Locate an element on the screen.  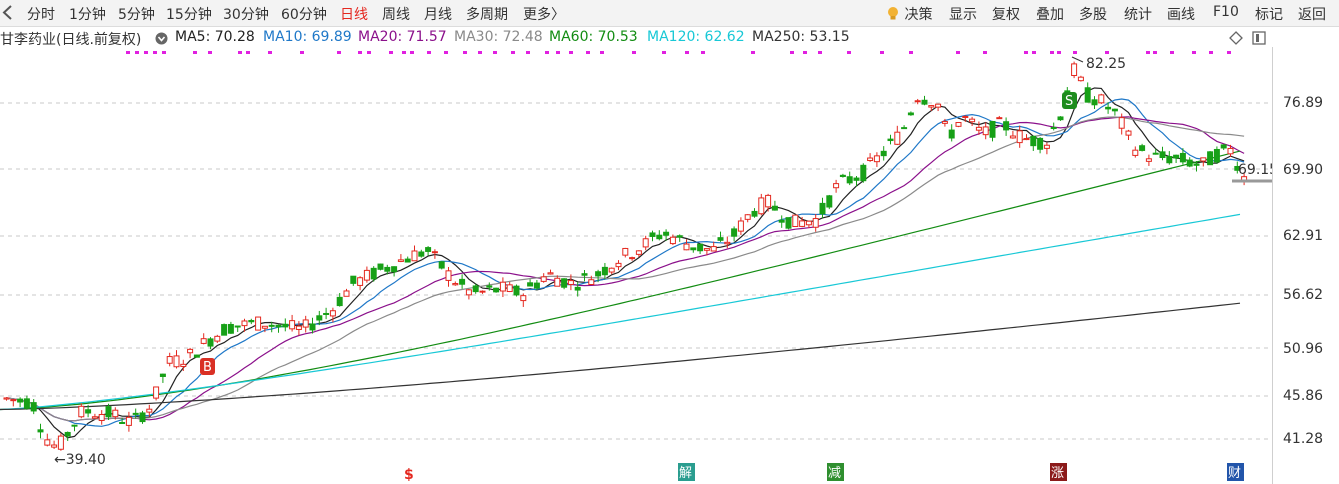
low-label: ←39.40 is located at coordinates (80, 460).